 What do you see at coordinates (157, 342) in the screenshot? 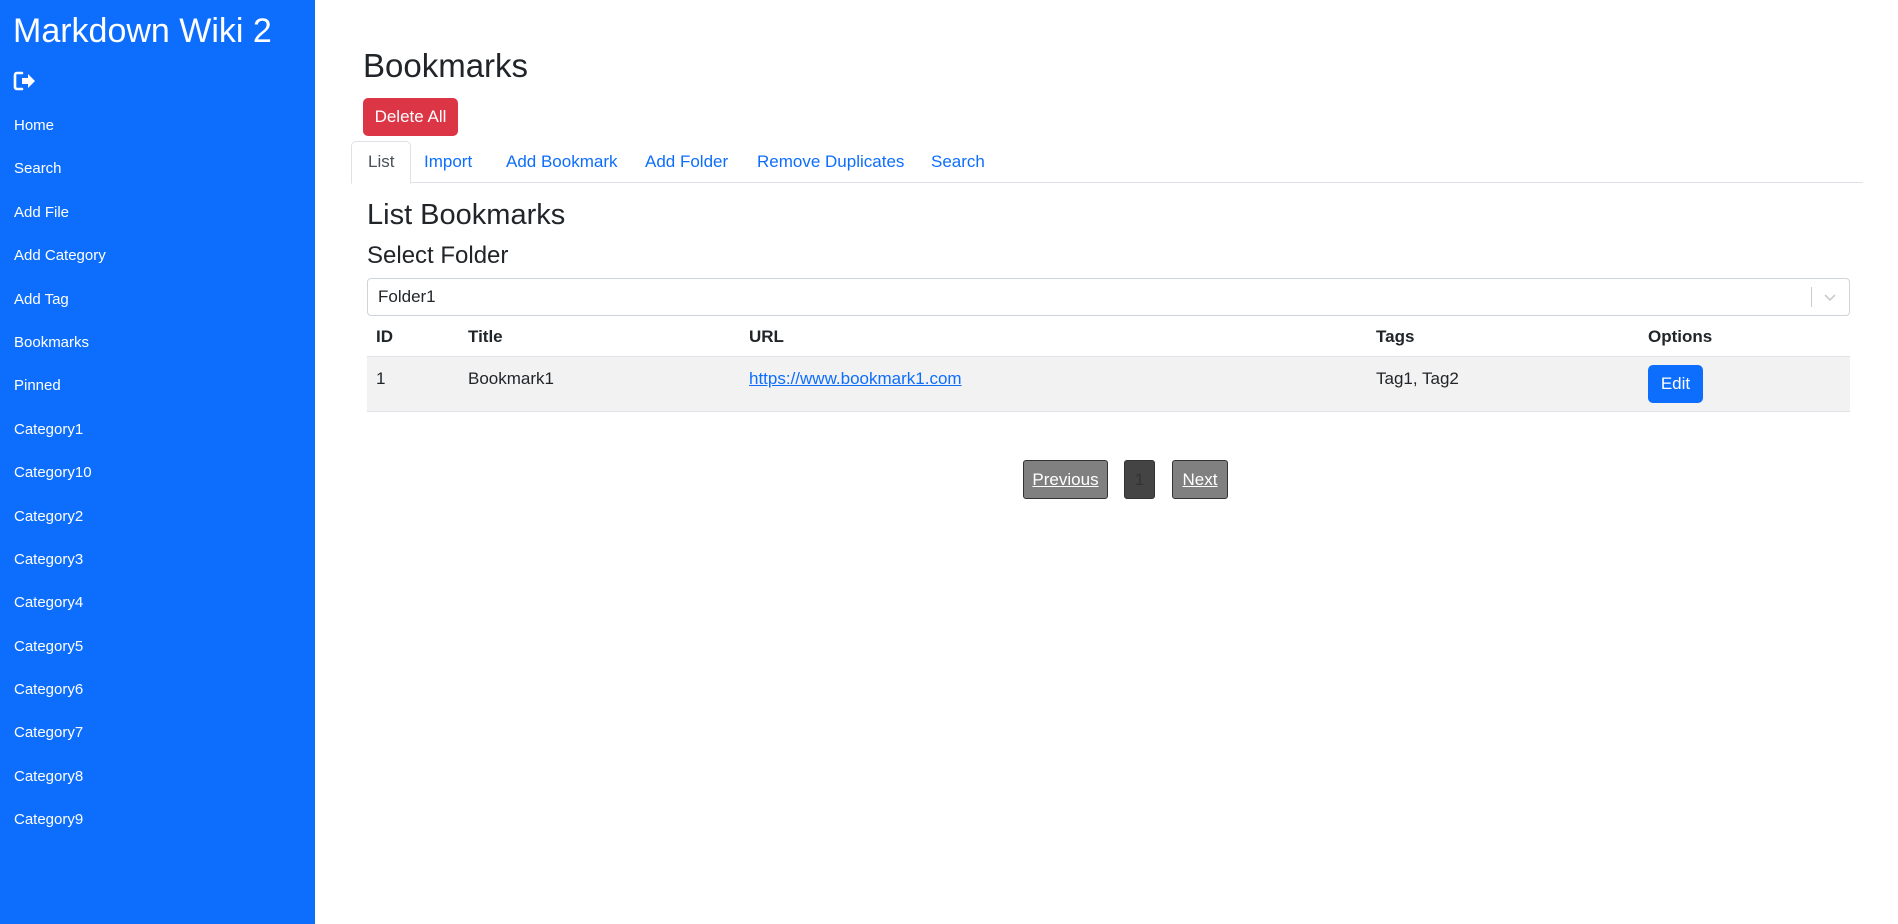
I see `sidebar-item-bookmarks: Bookmarks` at bounding box center [157, 342].